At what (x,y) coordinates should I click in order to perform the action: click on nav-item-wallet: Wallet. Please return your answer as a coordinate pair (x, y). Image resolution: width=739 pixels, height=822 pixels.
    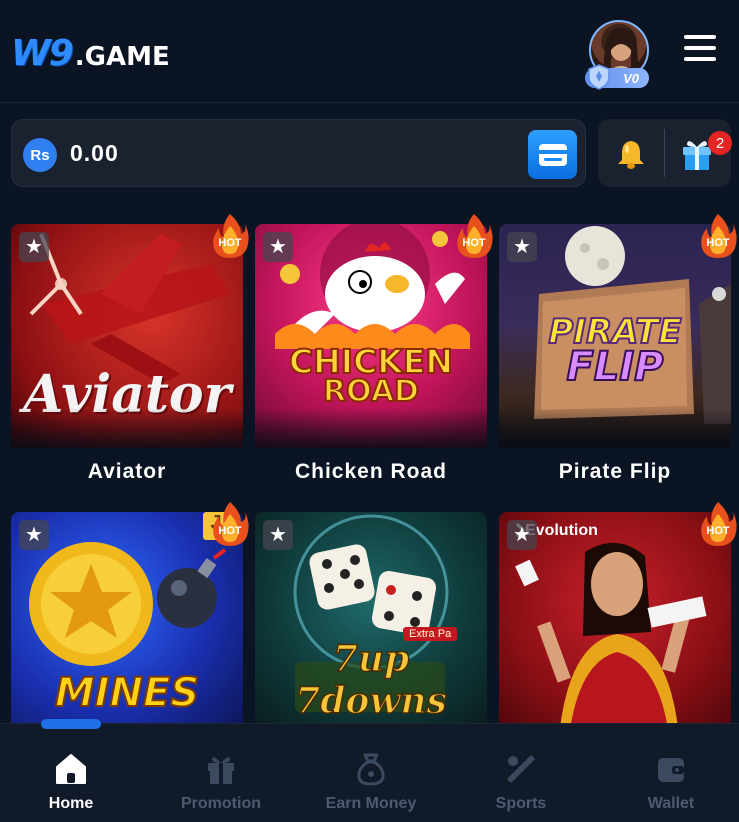
    Looking at the image, I should click on (667, 773).